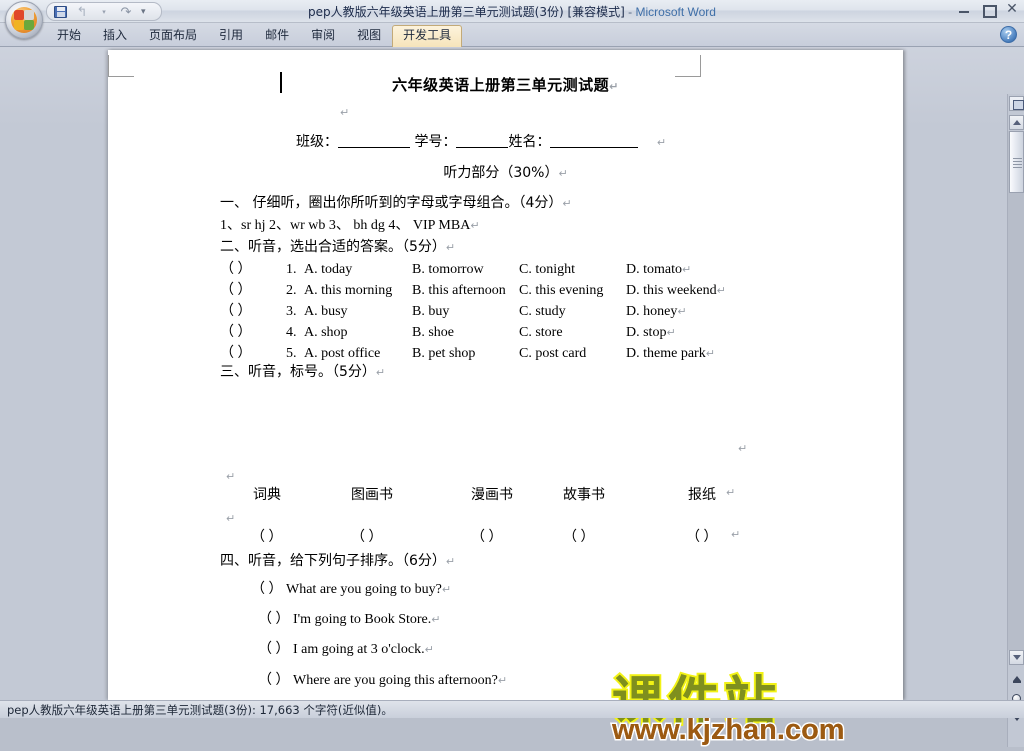 This screenshot has height=751, width=1024. I want to click on redo-button: ↷, so click(126, 12).